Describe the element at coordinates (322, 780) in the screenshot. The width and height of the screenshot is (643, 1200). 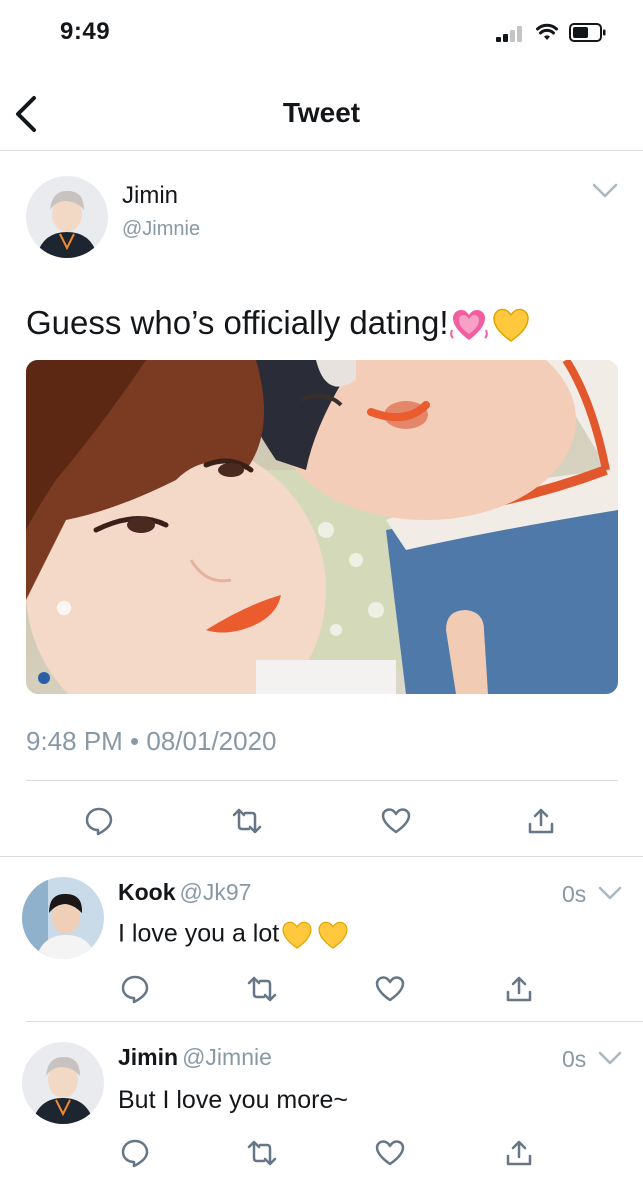
I see `divider` at that location.